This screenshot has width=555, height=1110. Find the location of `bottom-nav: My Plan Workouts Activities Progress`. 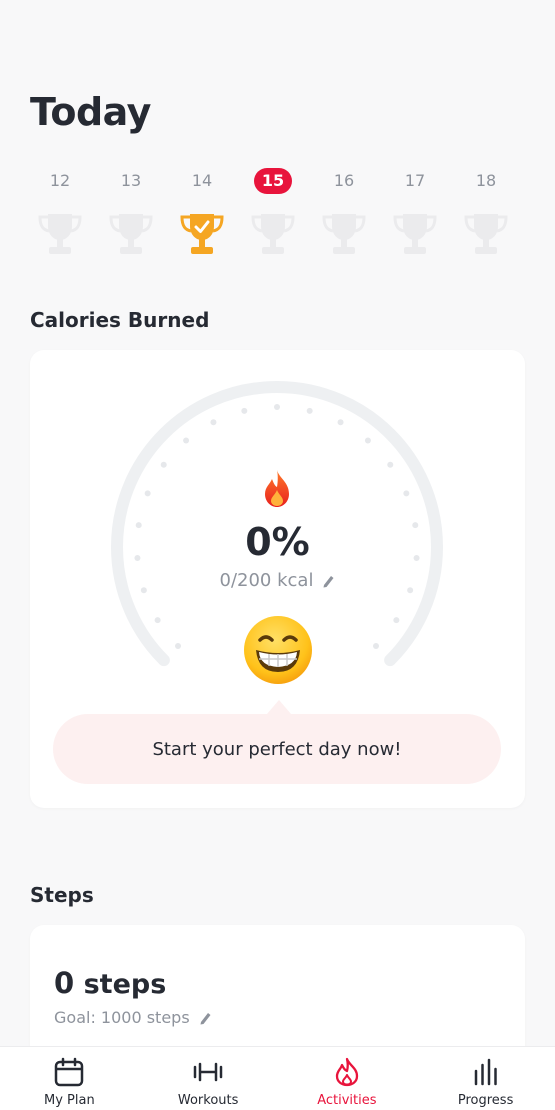

bottom-nav: My Plan Workouts Activities Progress is located at coordinates (277, 1078).